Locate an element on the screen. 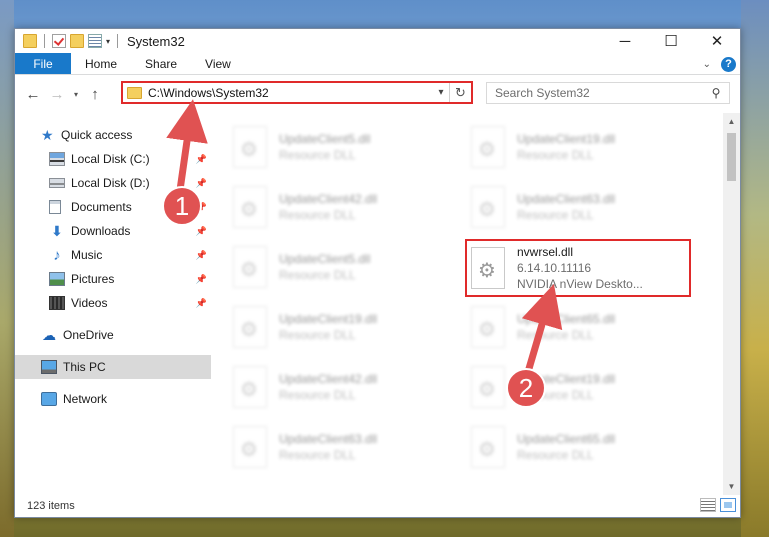 The image size is (769, 537). sidebar-item-label: This PC is located at coordinates (84, 367).